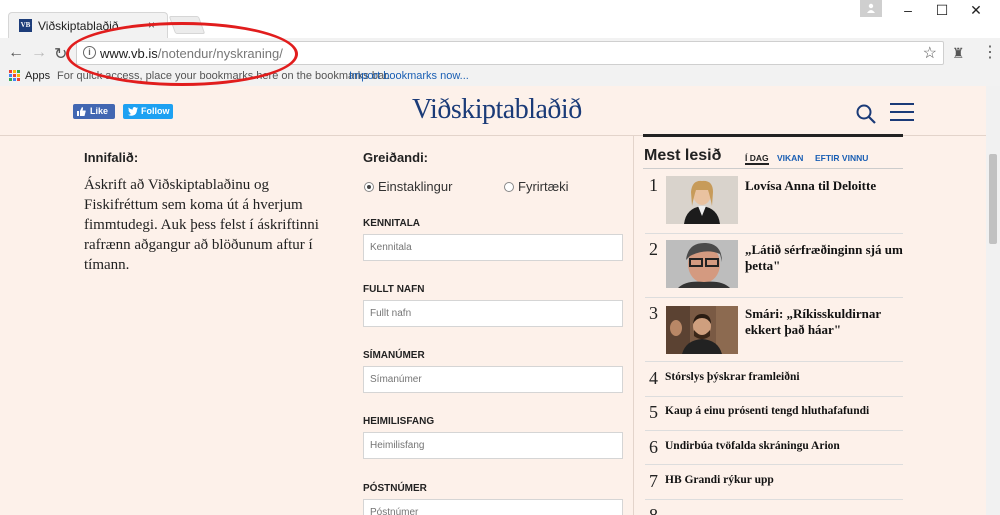 This screenshot has width=1000, height=515. What do you see at coordinates (757, 159) in the screenshot?
I see `tab-today: Í DAG` at bounding box center [757, 159].